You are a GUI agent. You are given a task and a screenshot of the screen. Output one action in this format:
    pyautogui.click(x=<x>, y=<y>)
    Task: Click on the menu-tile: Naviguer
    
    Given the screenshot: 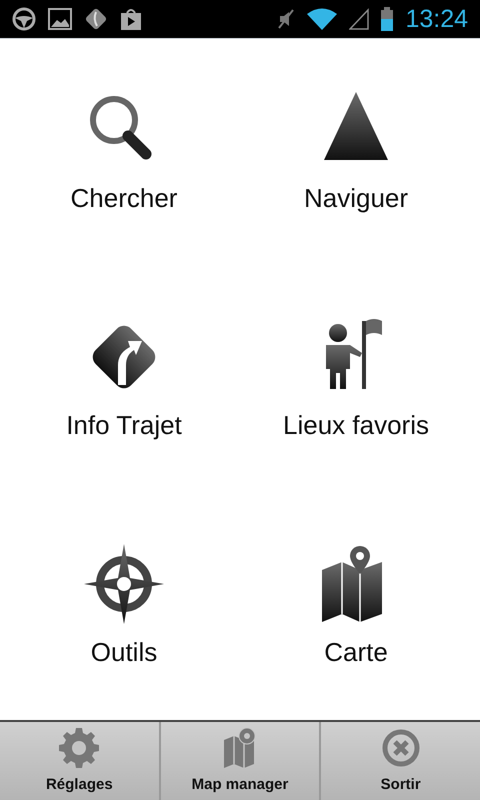 What is the action you would take?
    pyautogui.click(x=356, y=152)
    